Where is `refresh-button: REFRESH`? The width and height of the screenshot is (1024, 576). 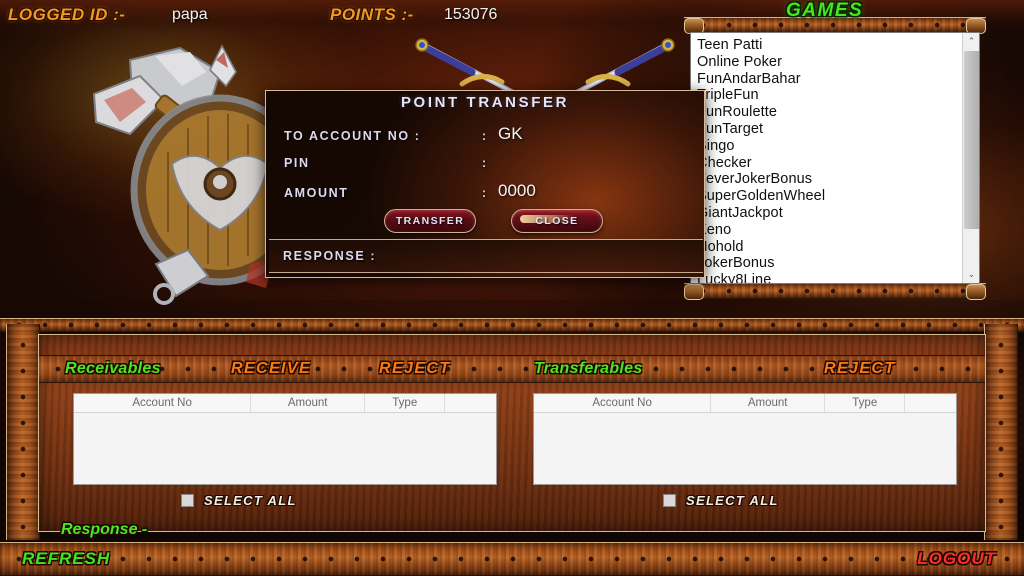 refresh-button: REFRESH is located at coordinates (66, 559).